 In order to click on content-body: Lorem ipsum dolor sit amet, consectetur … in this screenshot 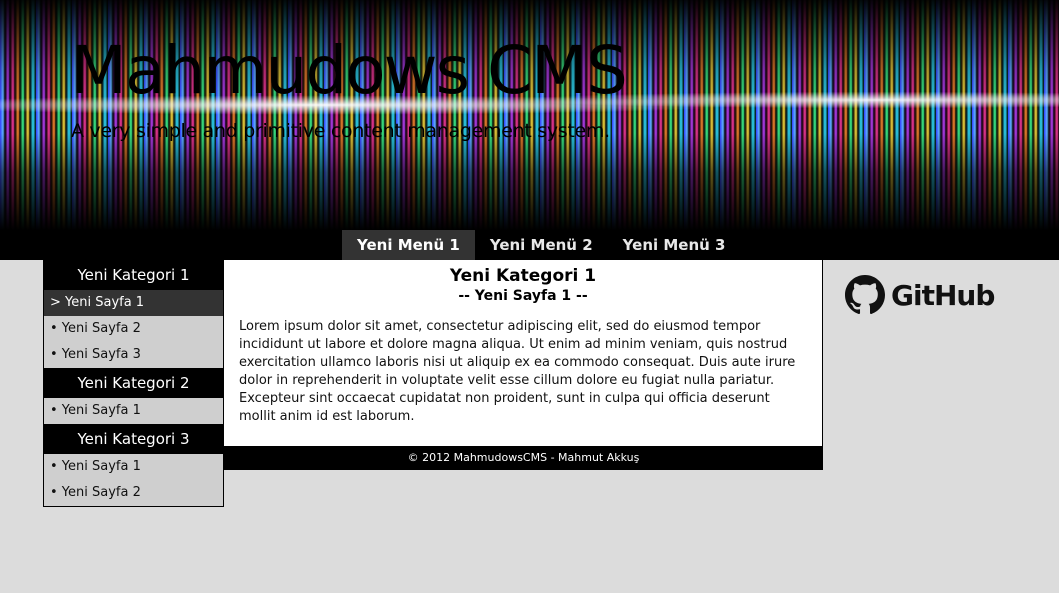, I will do `click(517, 371)`.